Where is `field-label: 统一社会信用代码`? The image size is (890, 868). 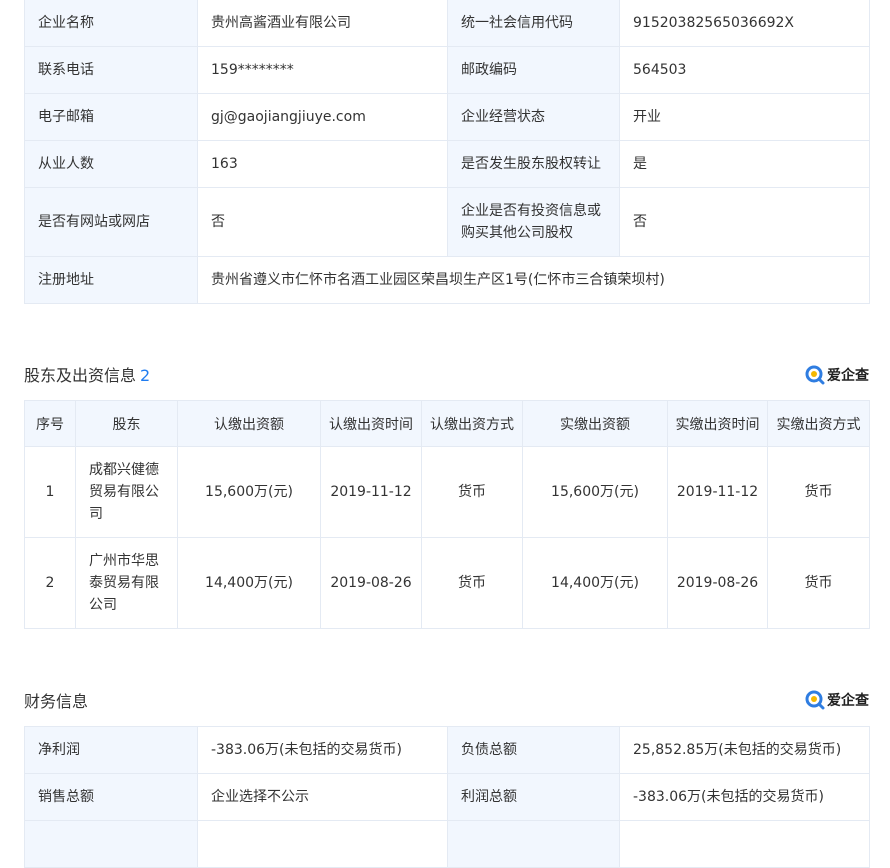
field-label: 统一社会信用代码 is located at coordinates (533, 23).